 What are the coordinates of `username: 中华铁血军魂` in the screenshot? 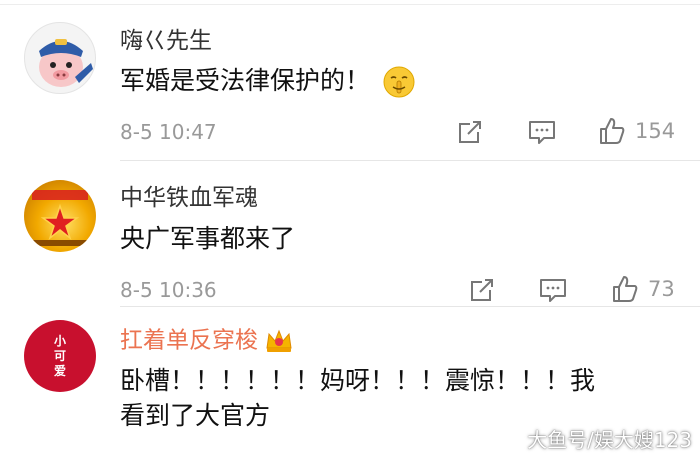 It's located at (189, 198).